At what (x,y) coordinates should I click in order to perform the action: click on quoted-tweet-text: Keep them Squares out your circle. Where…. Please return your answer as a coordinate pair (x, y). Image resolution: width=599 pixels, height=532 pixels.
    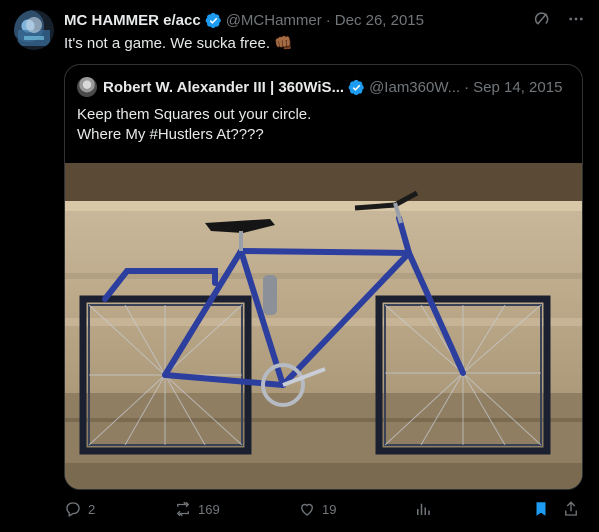
    Looking at the image, I should click on (194, 125).